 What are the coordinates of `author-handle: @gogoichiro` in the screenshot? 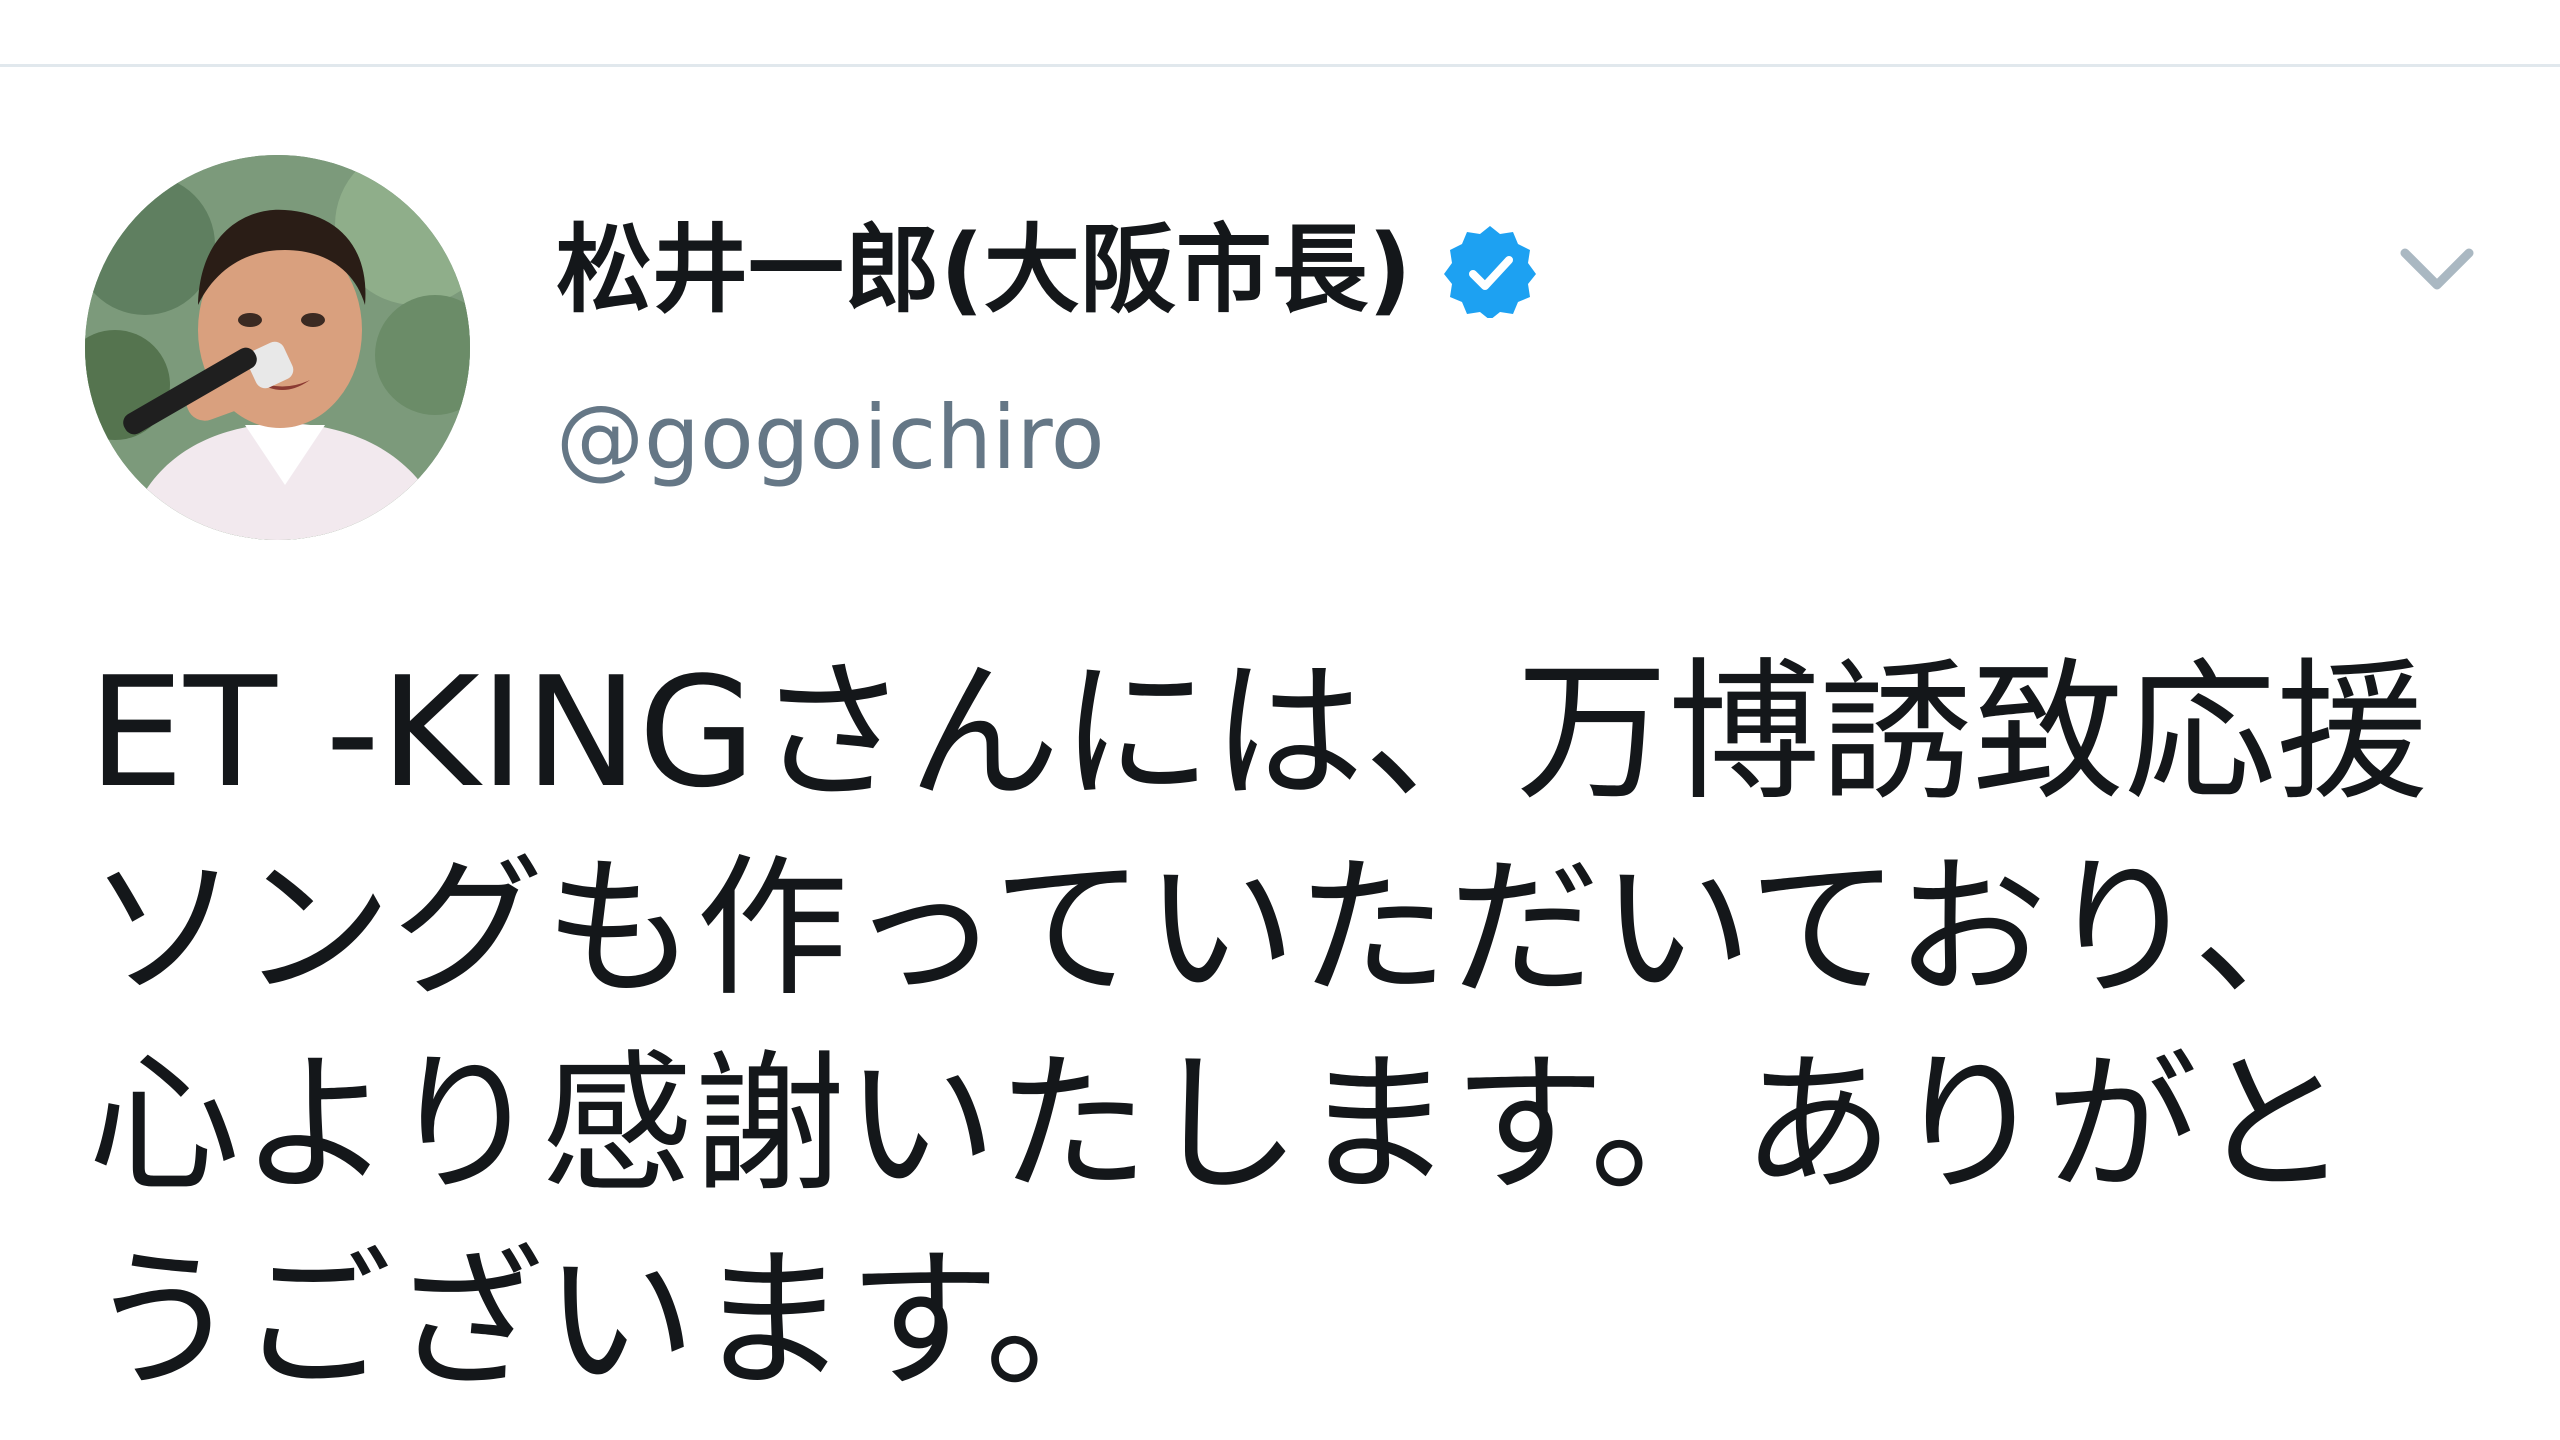 It's located at (830, 438).